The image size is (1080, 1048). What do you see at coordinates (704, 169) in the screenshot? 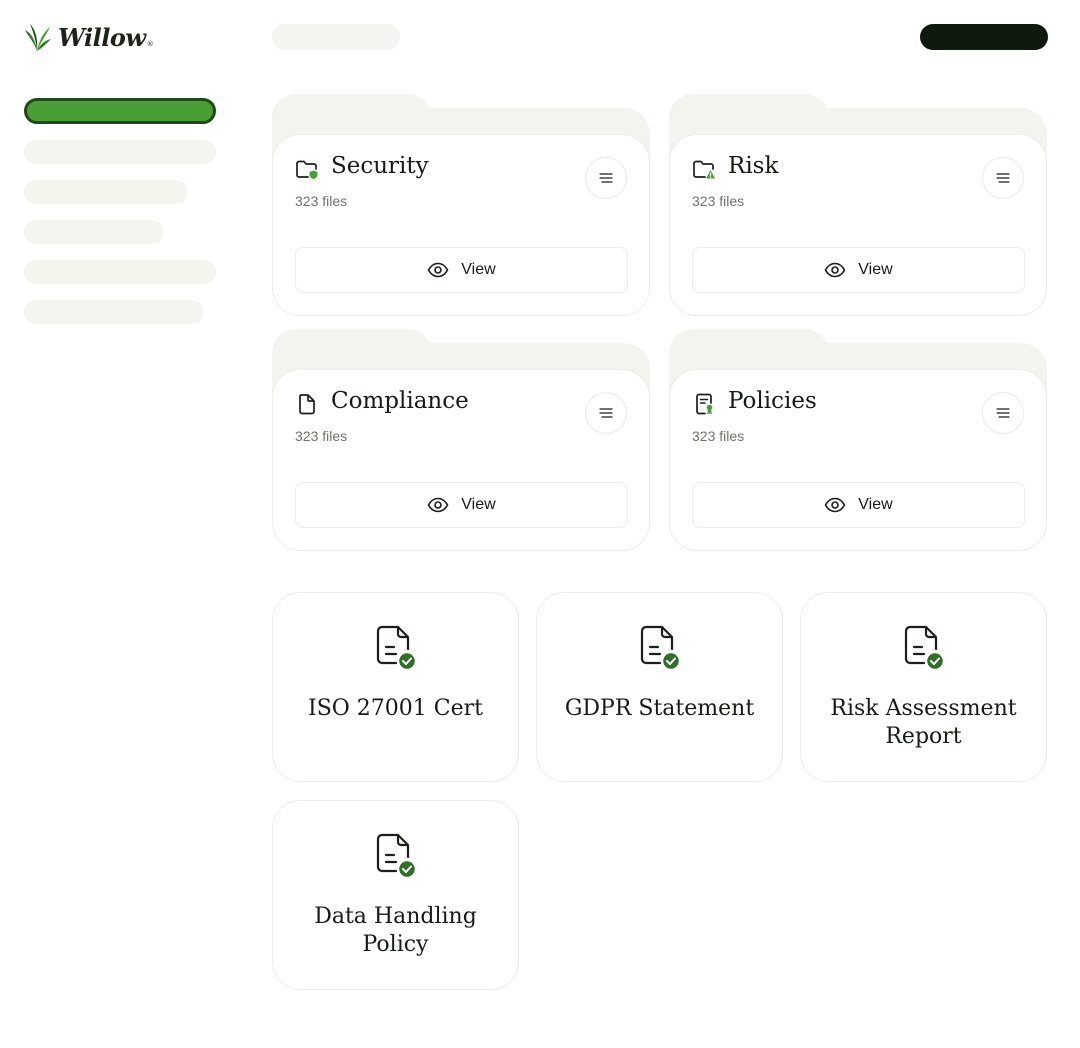
I see `folder-warning-icon` at bounding box center [704, 169].